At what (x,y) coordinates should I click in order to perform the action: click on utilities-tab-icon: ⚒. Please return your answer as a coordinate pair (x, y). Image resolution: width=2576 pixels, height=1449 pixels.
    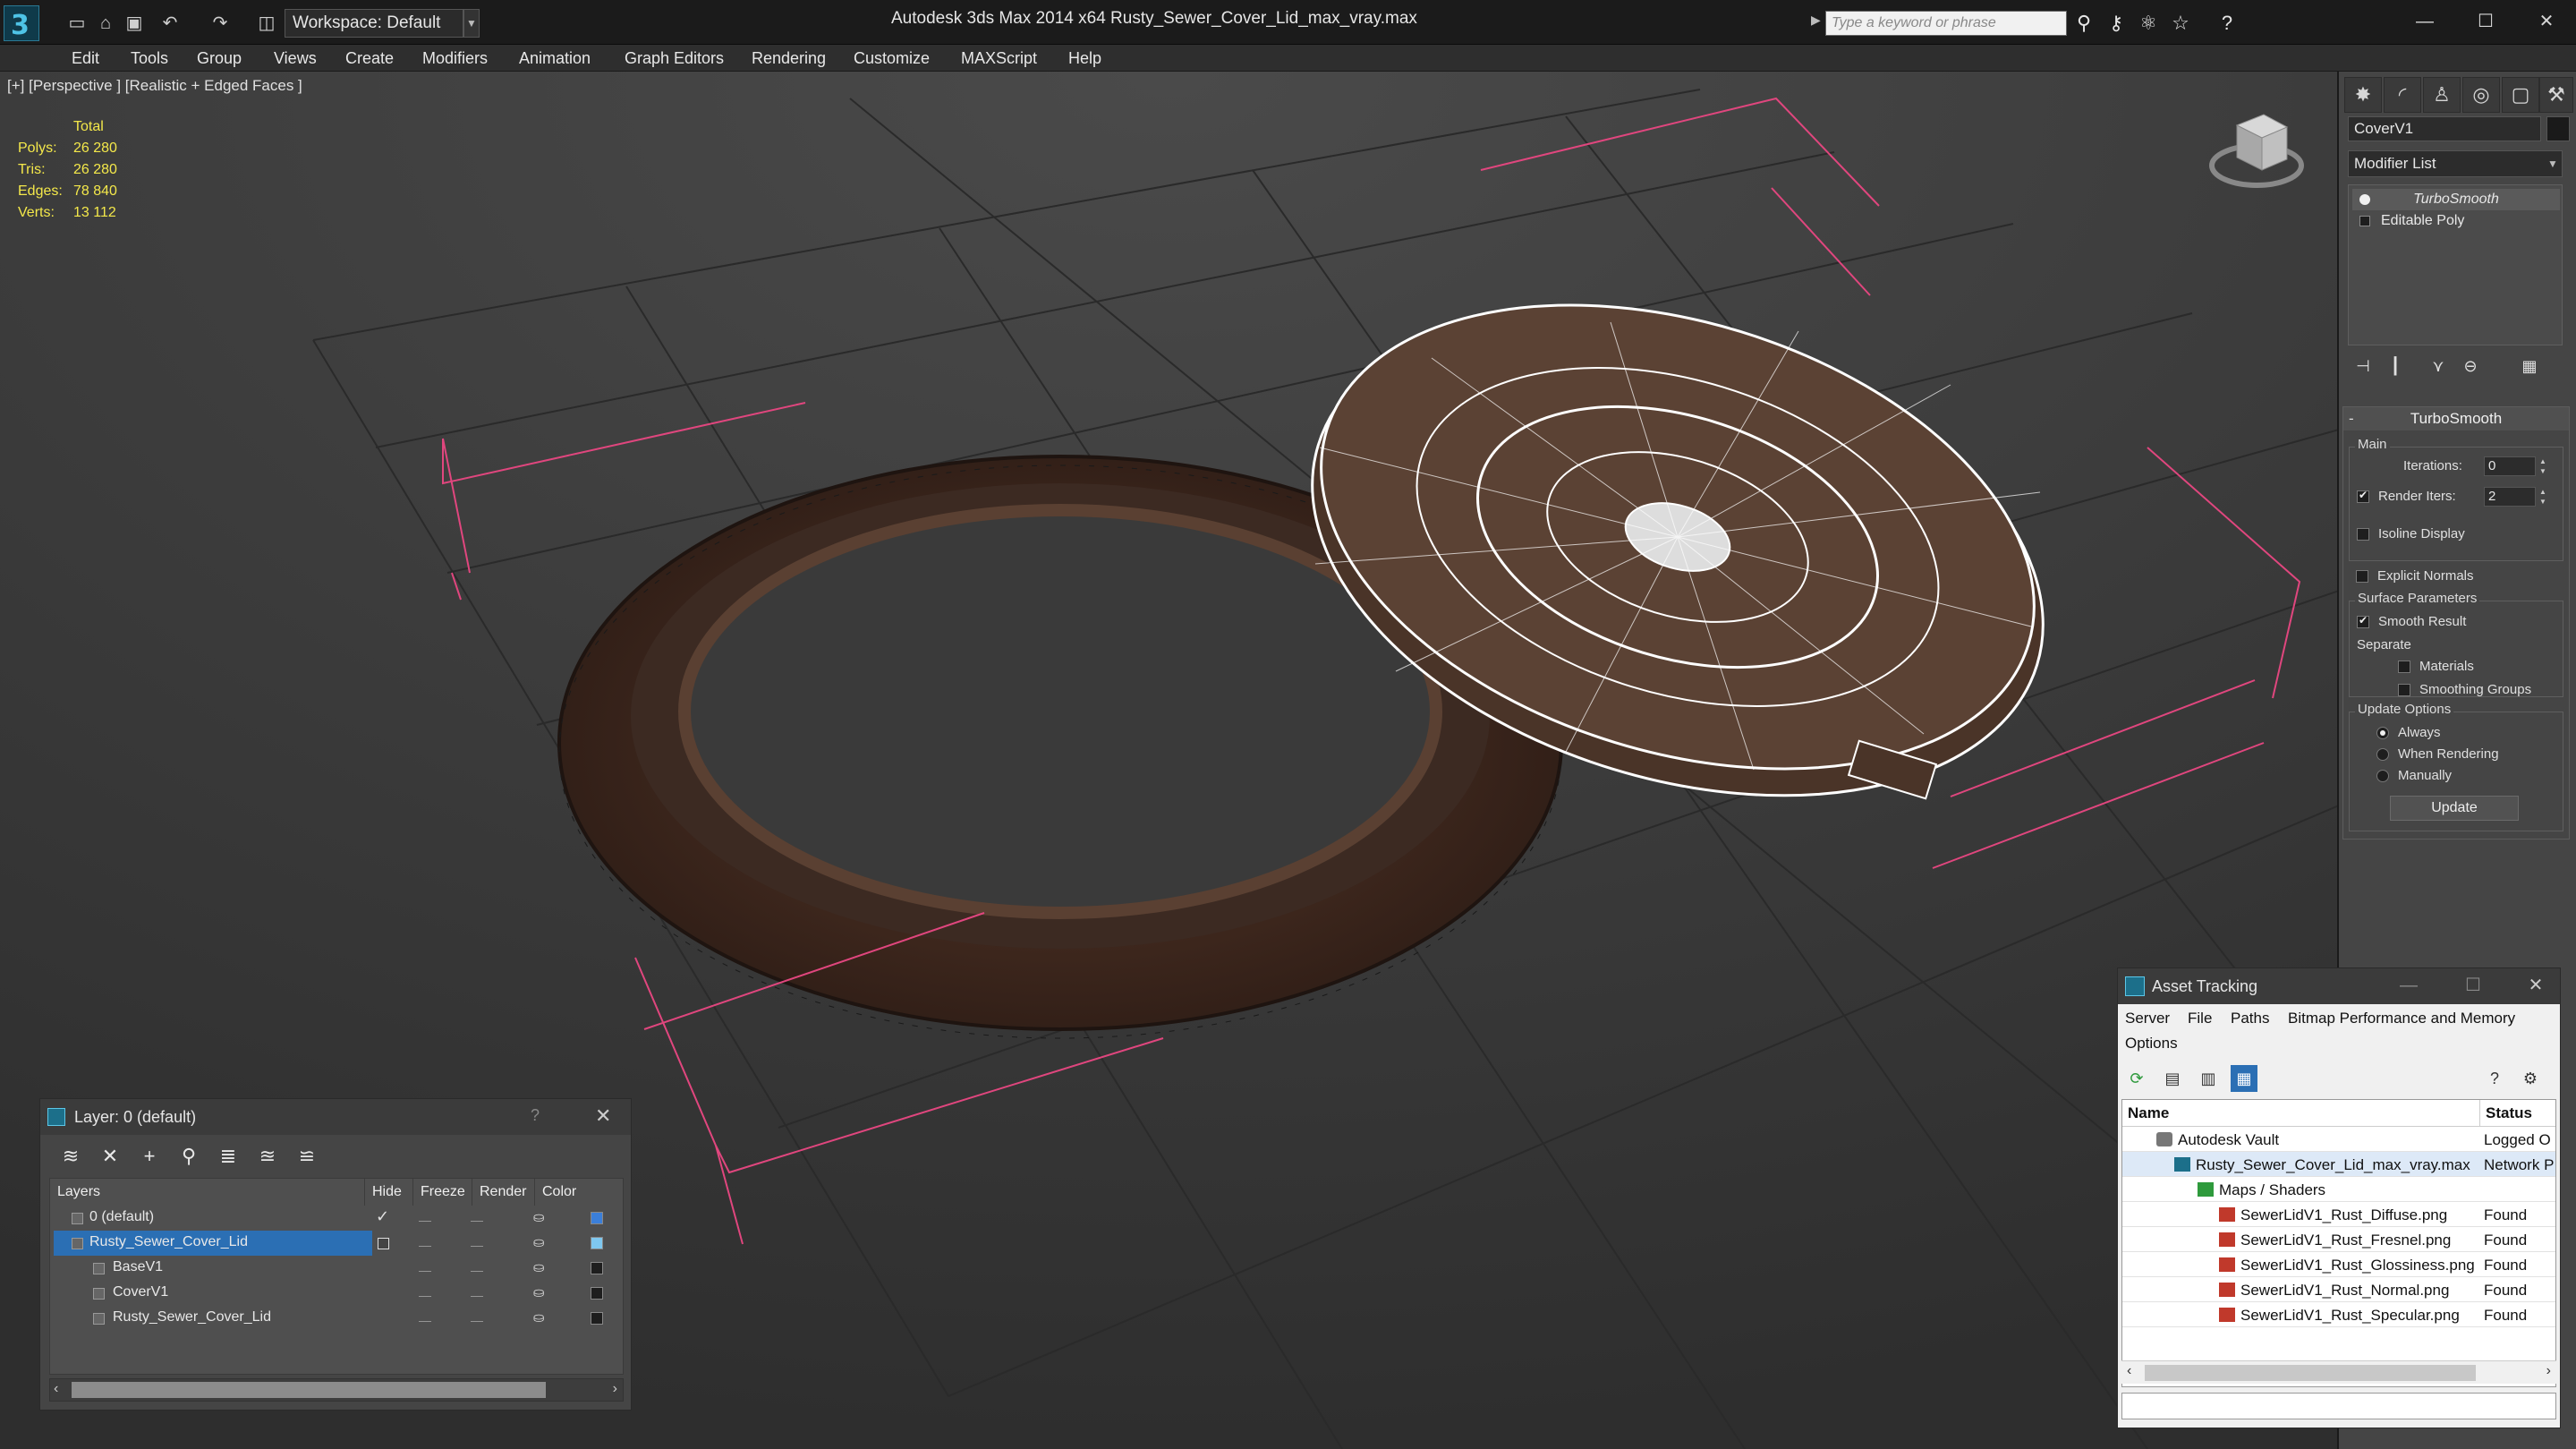
    Looking at the image, I should click on (2556, 95).